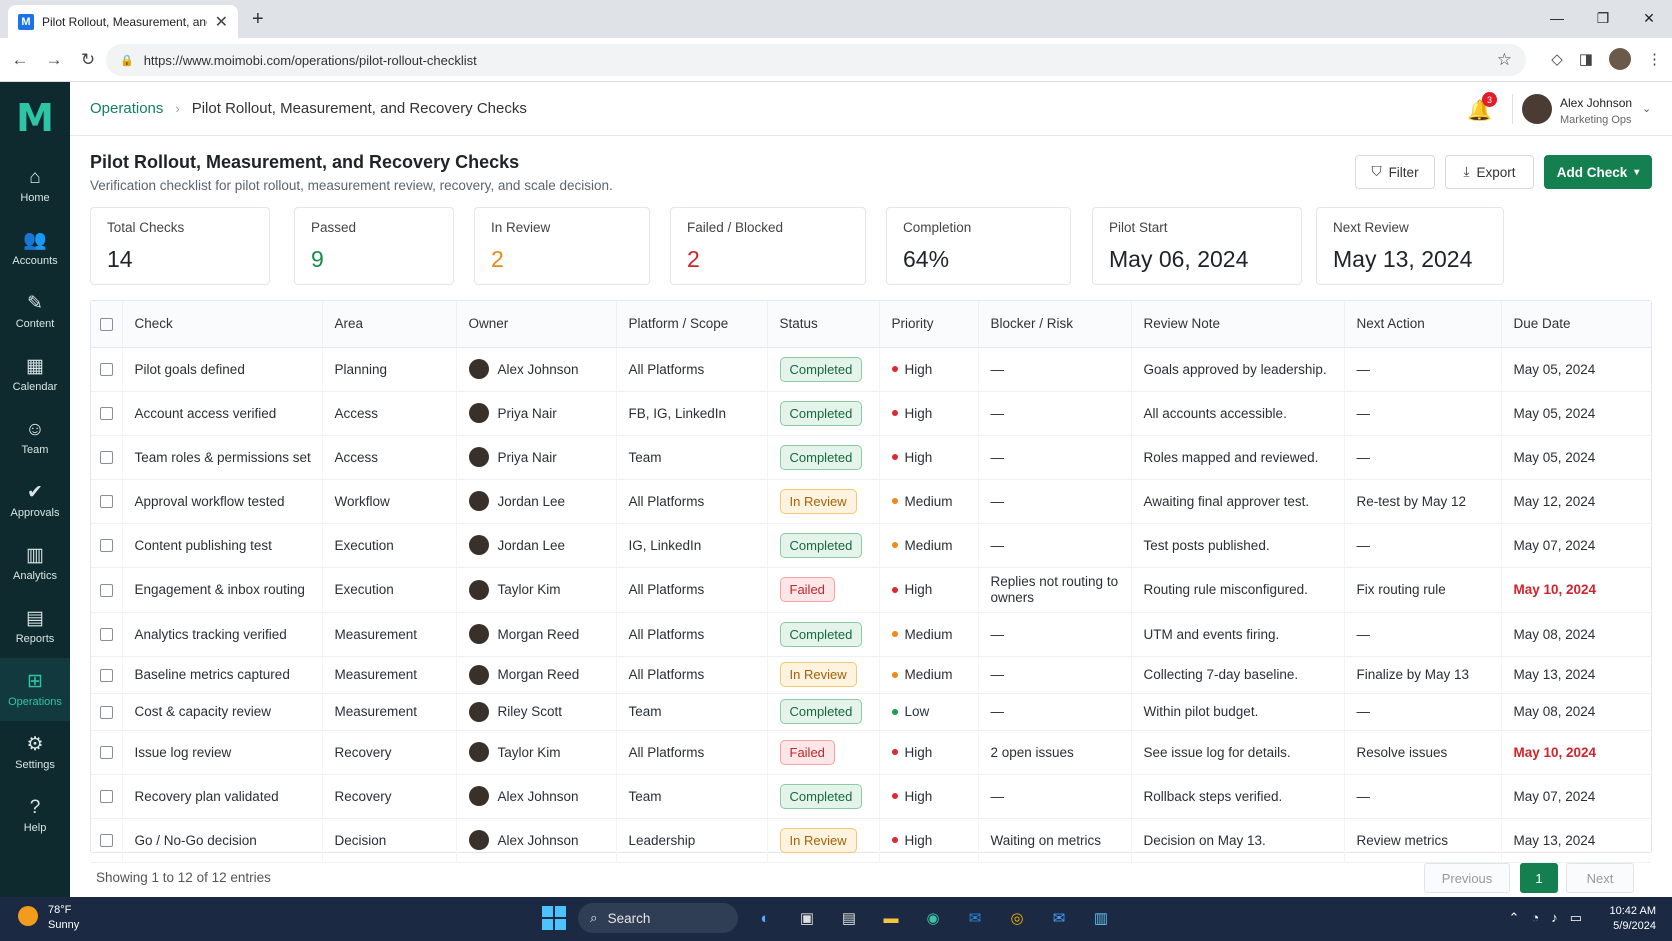 The width and height of the screenshot is (1672, 941). What do you see at coordinates (35, 626) in the screenshot?
I see `sidebar-item-reports: ▤ Reports` at bounding box center [35, 626].